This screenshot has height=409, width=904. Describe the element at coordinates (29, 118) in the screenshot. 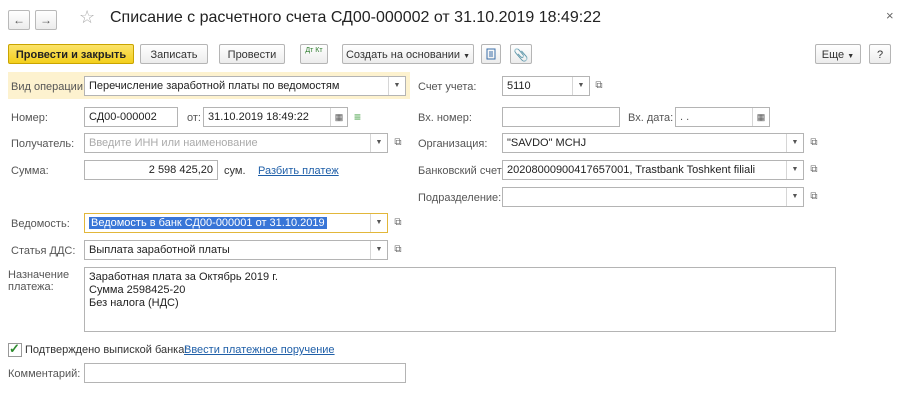

I see `number-label: Номер:` at that location.